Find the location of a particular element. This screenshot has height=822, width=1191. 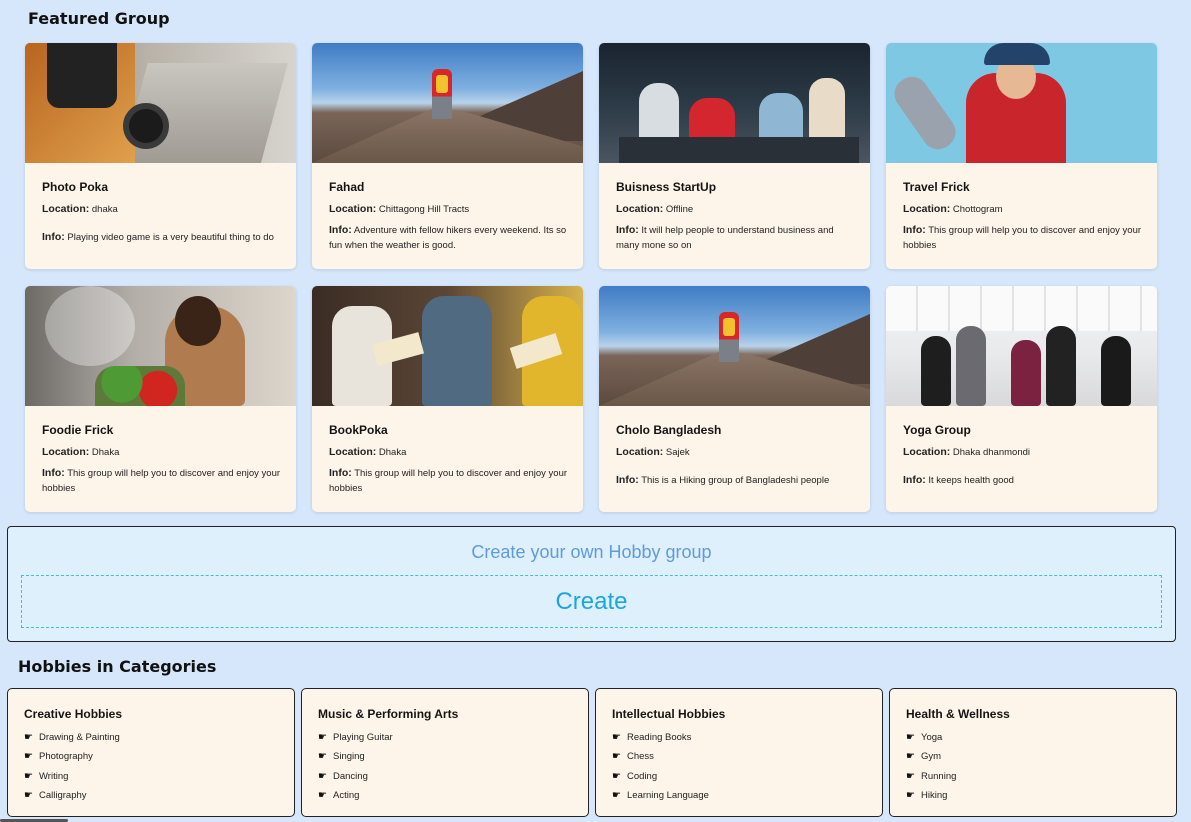

group-image-reading is located at coordinates (447, 346).